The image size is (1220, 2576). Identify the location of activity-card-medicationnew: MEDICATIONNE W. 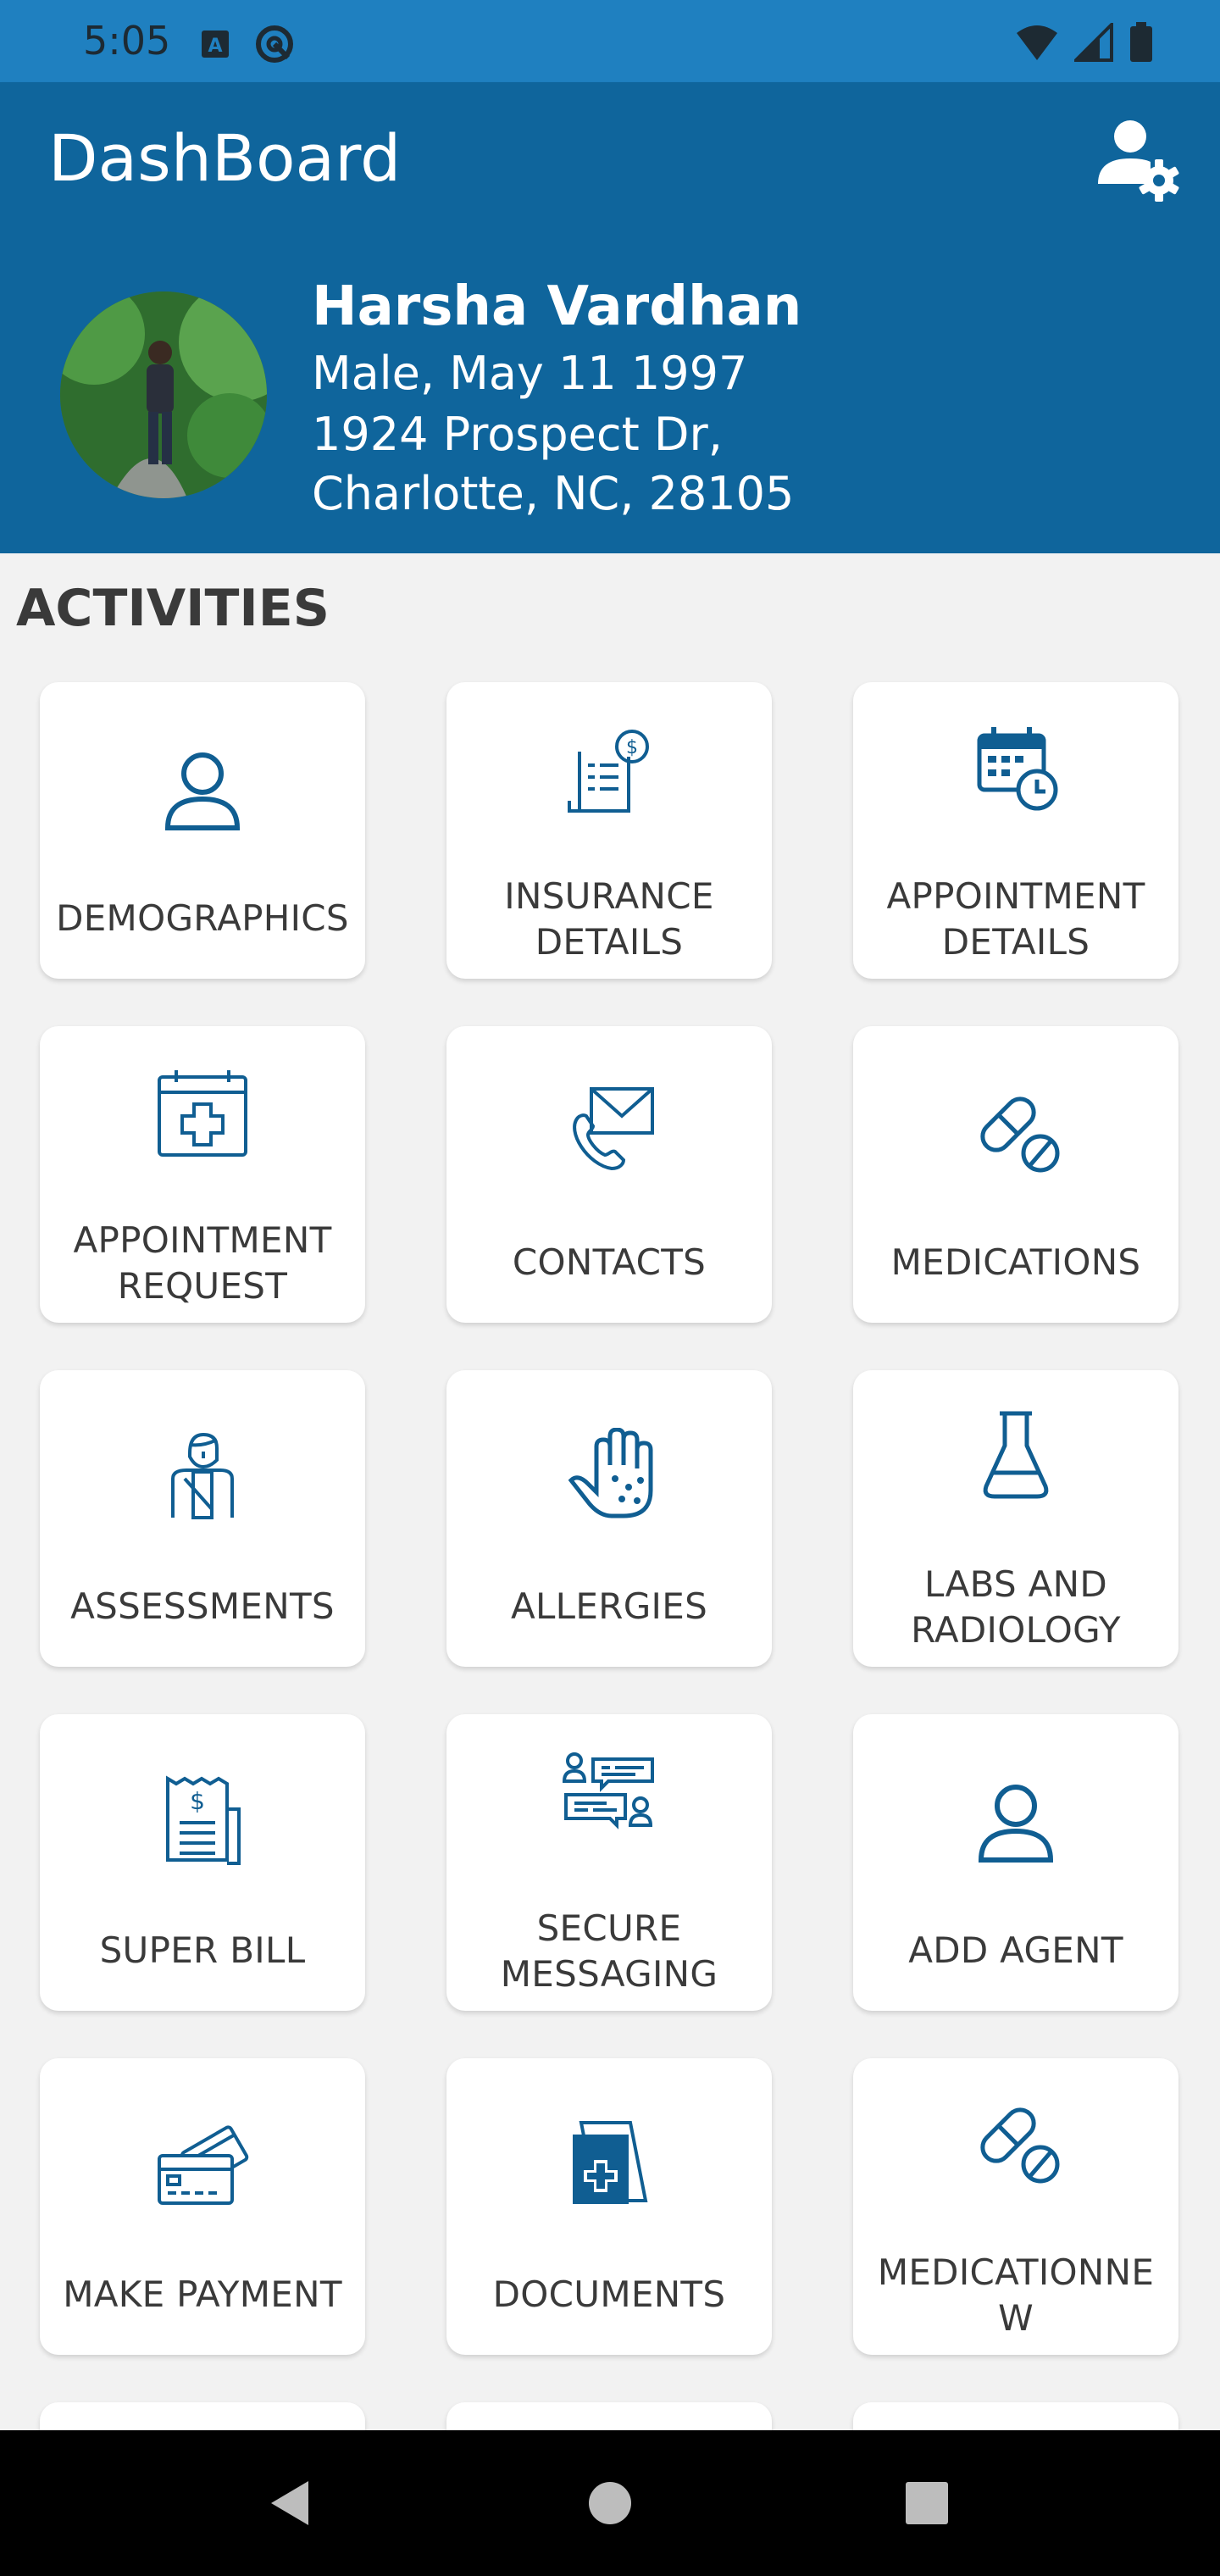
(1015, 2206).